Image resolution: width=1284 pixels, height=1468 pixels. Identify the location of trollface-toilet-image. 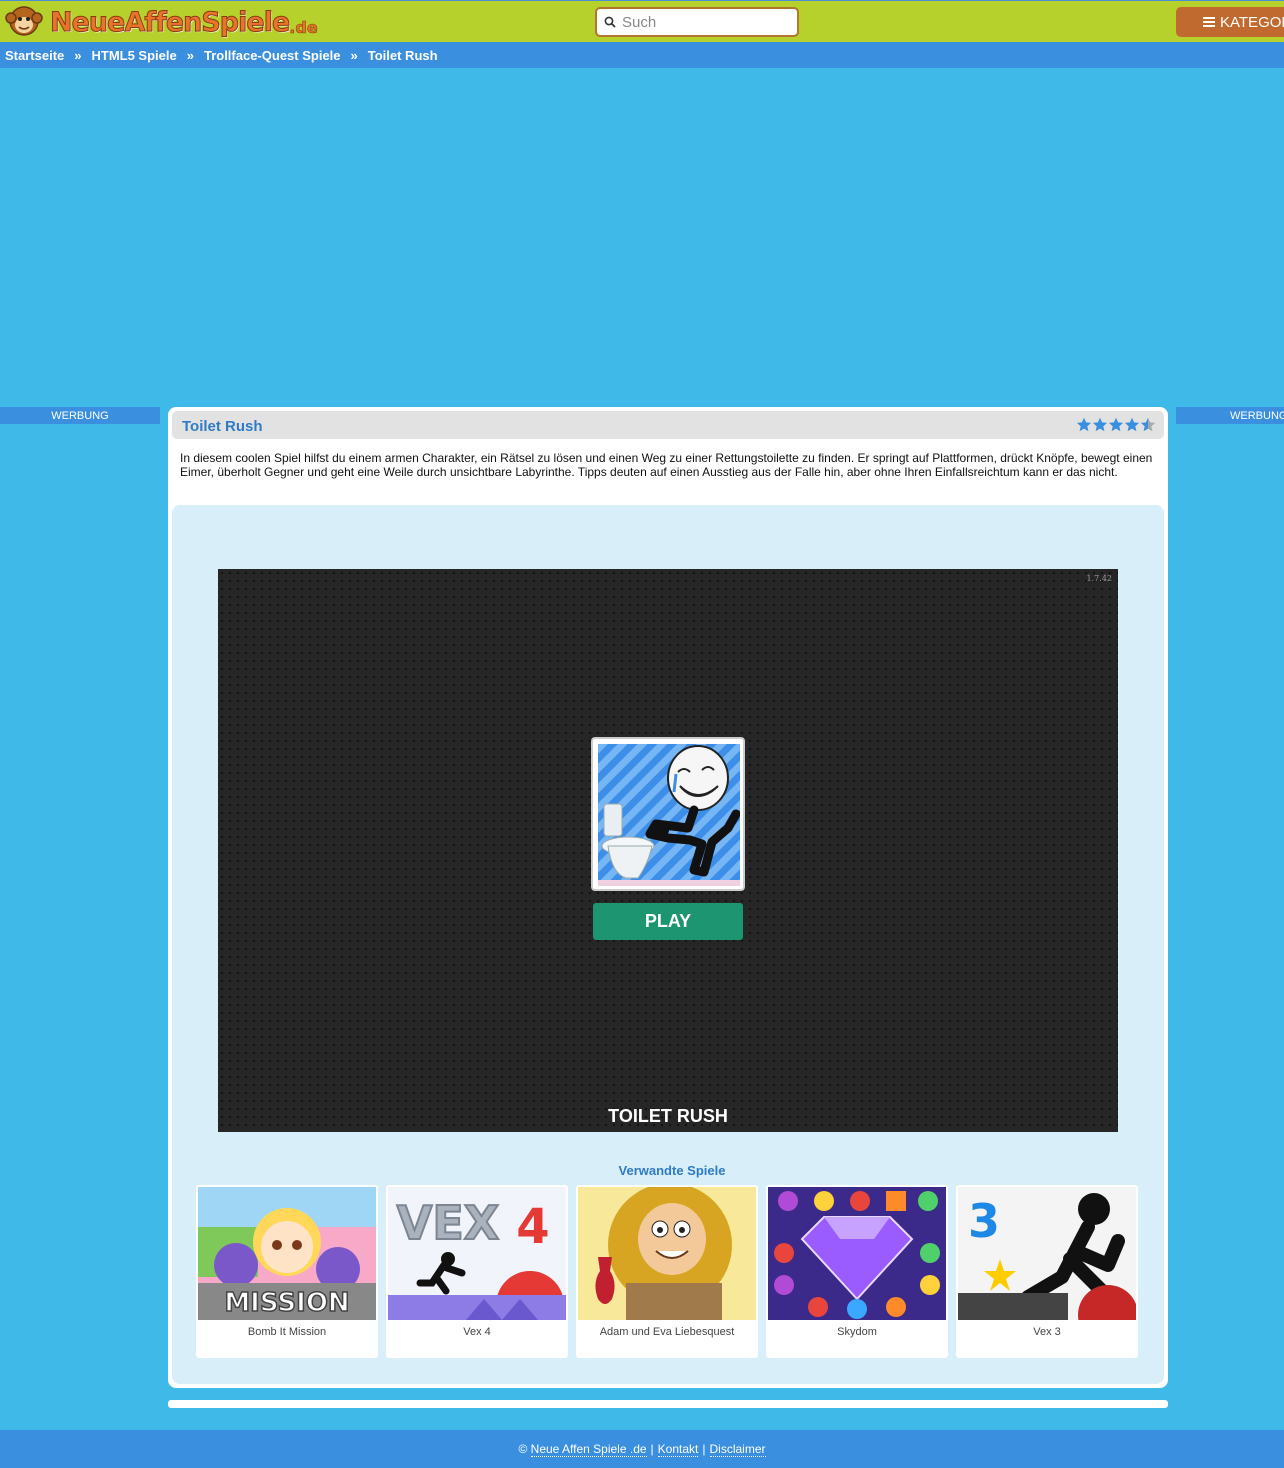
(669, 815).